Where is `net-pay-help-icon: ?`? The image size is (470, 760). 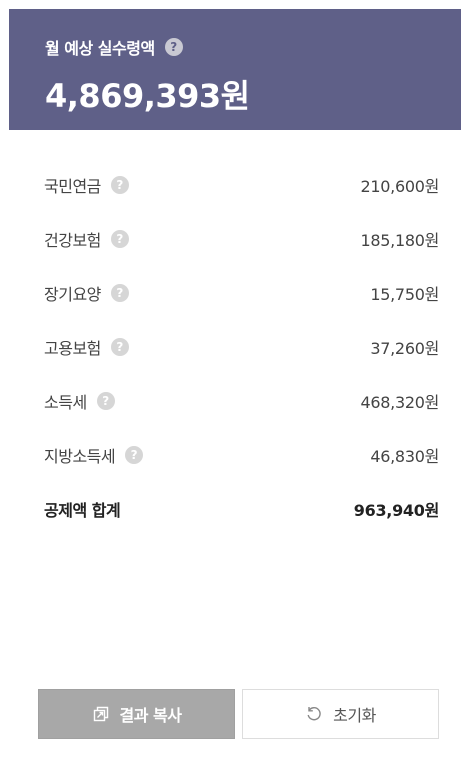
net-pay-help-icon: ? is located at coordinates (173, 47).